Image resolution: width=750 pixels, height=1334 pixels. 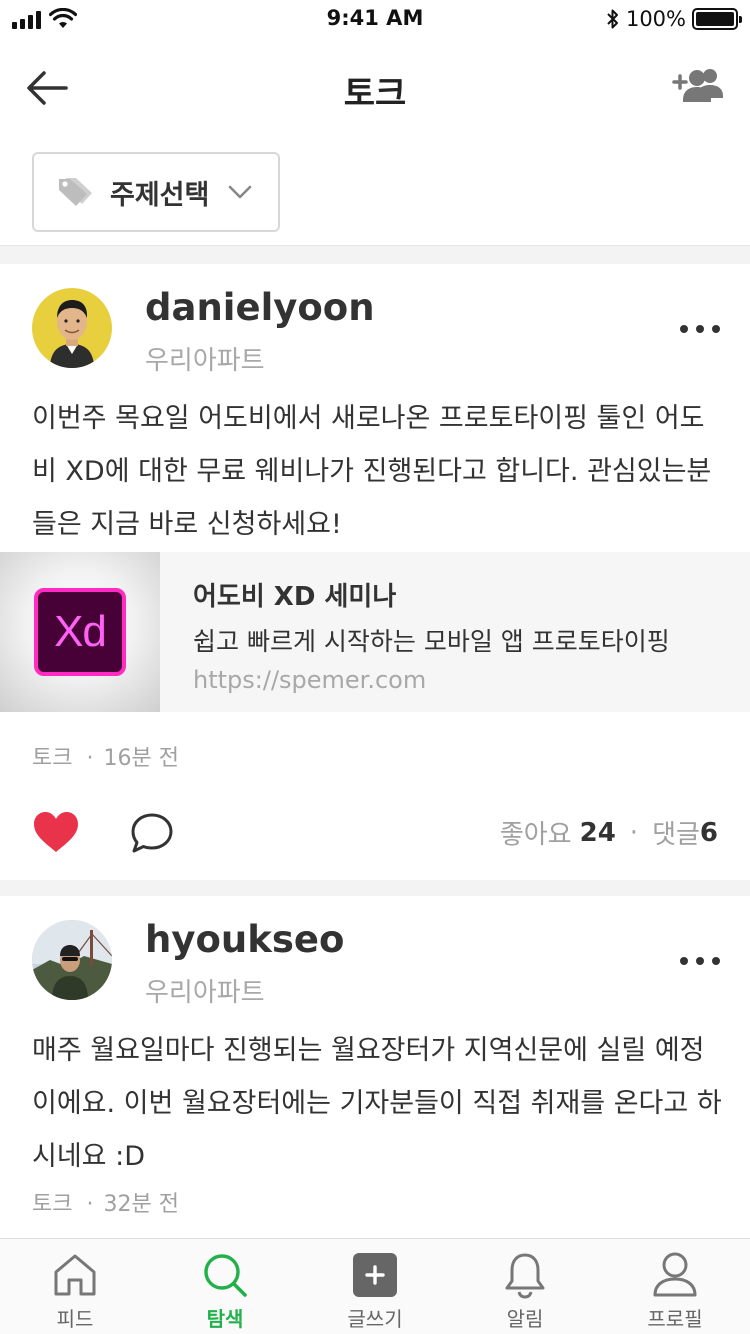 What do you see at coordinates (675, 1274) in the screenshot?
I see `person-icon` at bounding box center [675, 1274].